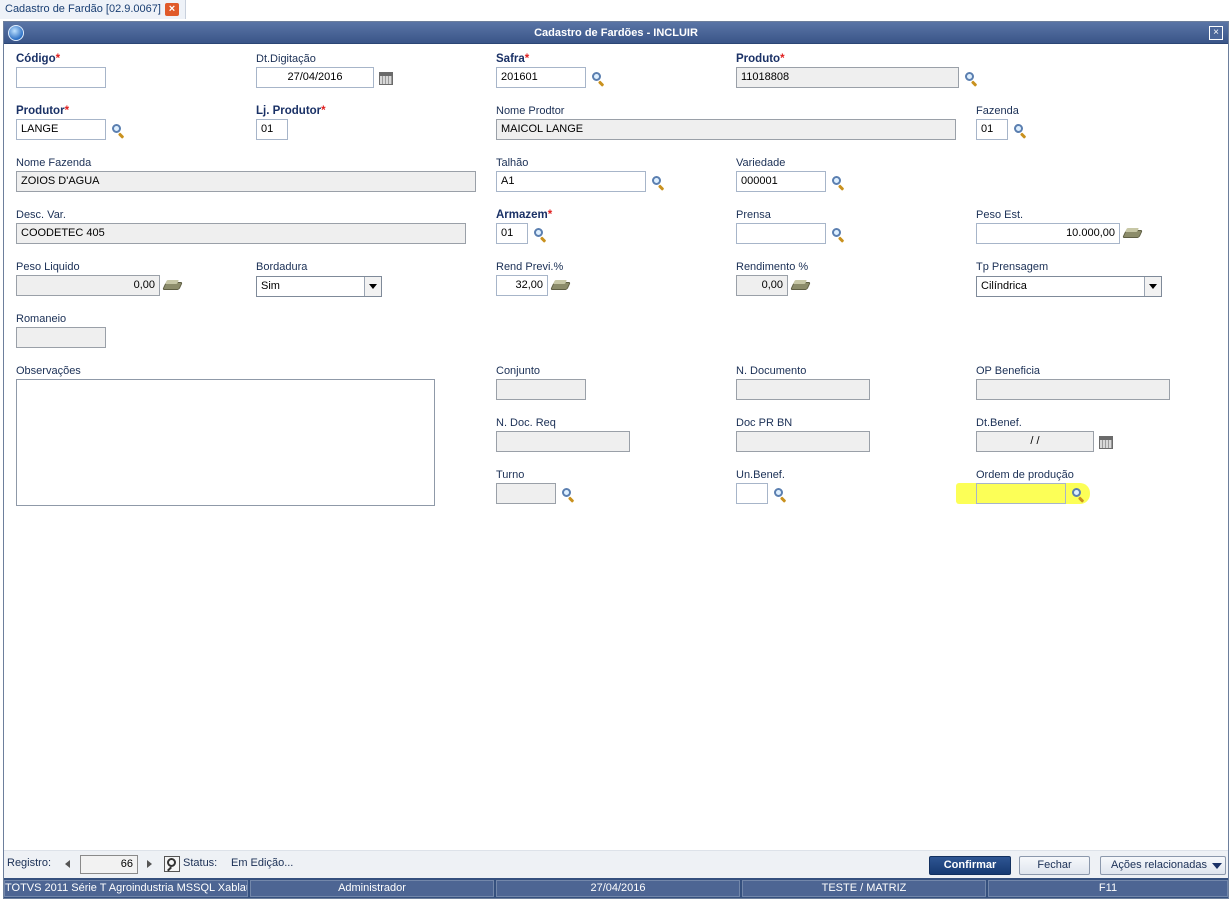 The image size is (1232, 899). I want to click on rend-previ-label: Rend Previ.%, so click(530, 267).